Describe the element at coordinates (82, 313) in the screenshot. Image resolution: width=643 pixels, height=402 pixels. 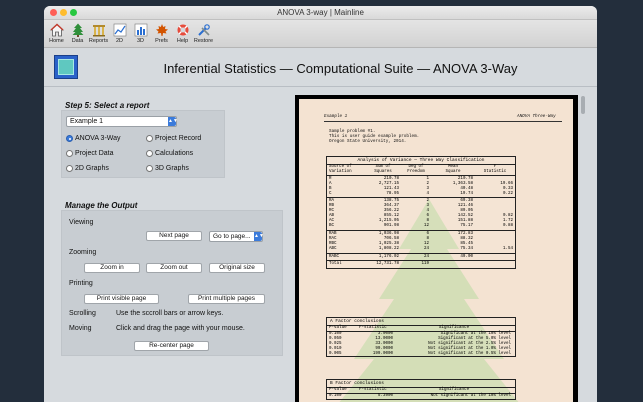
I see `scrolling-label: Scrolling` at that location.